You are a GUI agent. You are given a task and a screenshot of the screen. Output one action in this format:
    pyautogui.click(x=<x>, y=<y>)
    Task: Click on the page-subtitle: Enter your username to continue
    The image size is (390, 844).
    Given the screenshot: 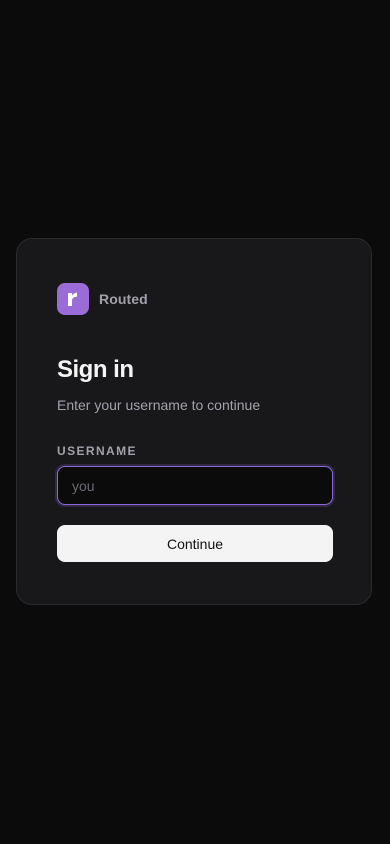 What is the action you would take?
    pyautogui.click(x=159, y=405)
    